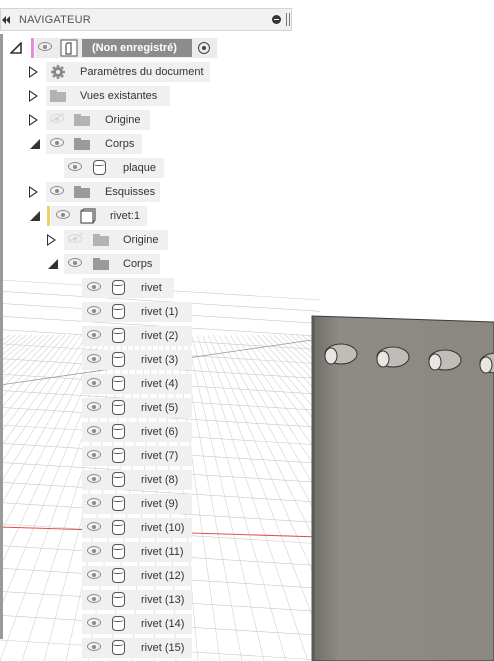 The height and width of the screenshot is (661, 494). What do you see at coordinates (146, 19) in the screenshot?
I see `navigator-header: NAVIGATEUR` at bounding box center [146, 19].